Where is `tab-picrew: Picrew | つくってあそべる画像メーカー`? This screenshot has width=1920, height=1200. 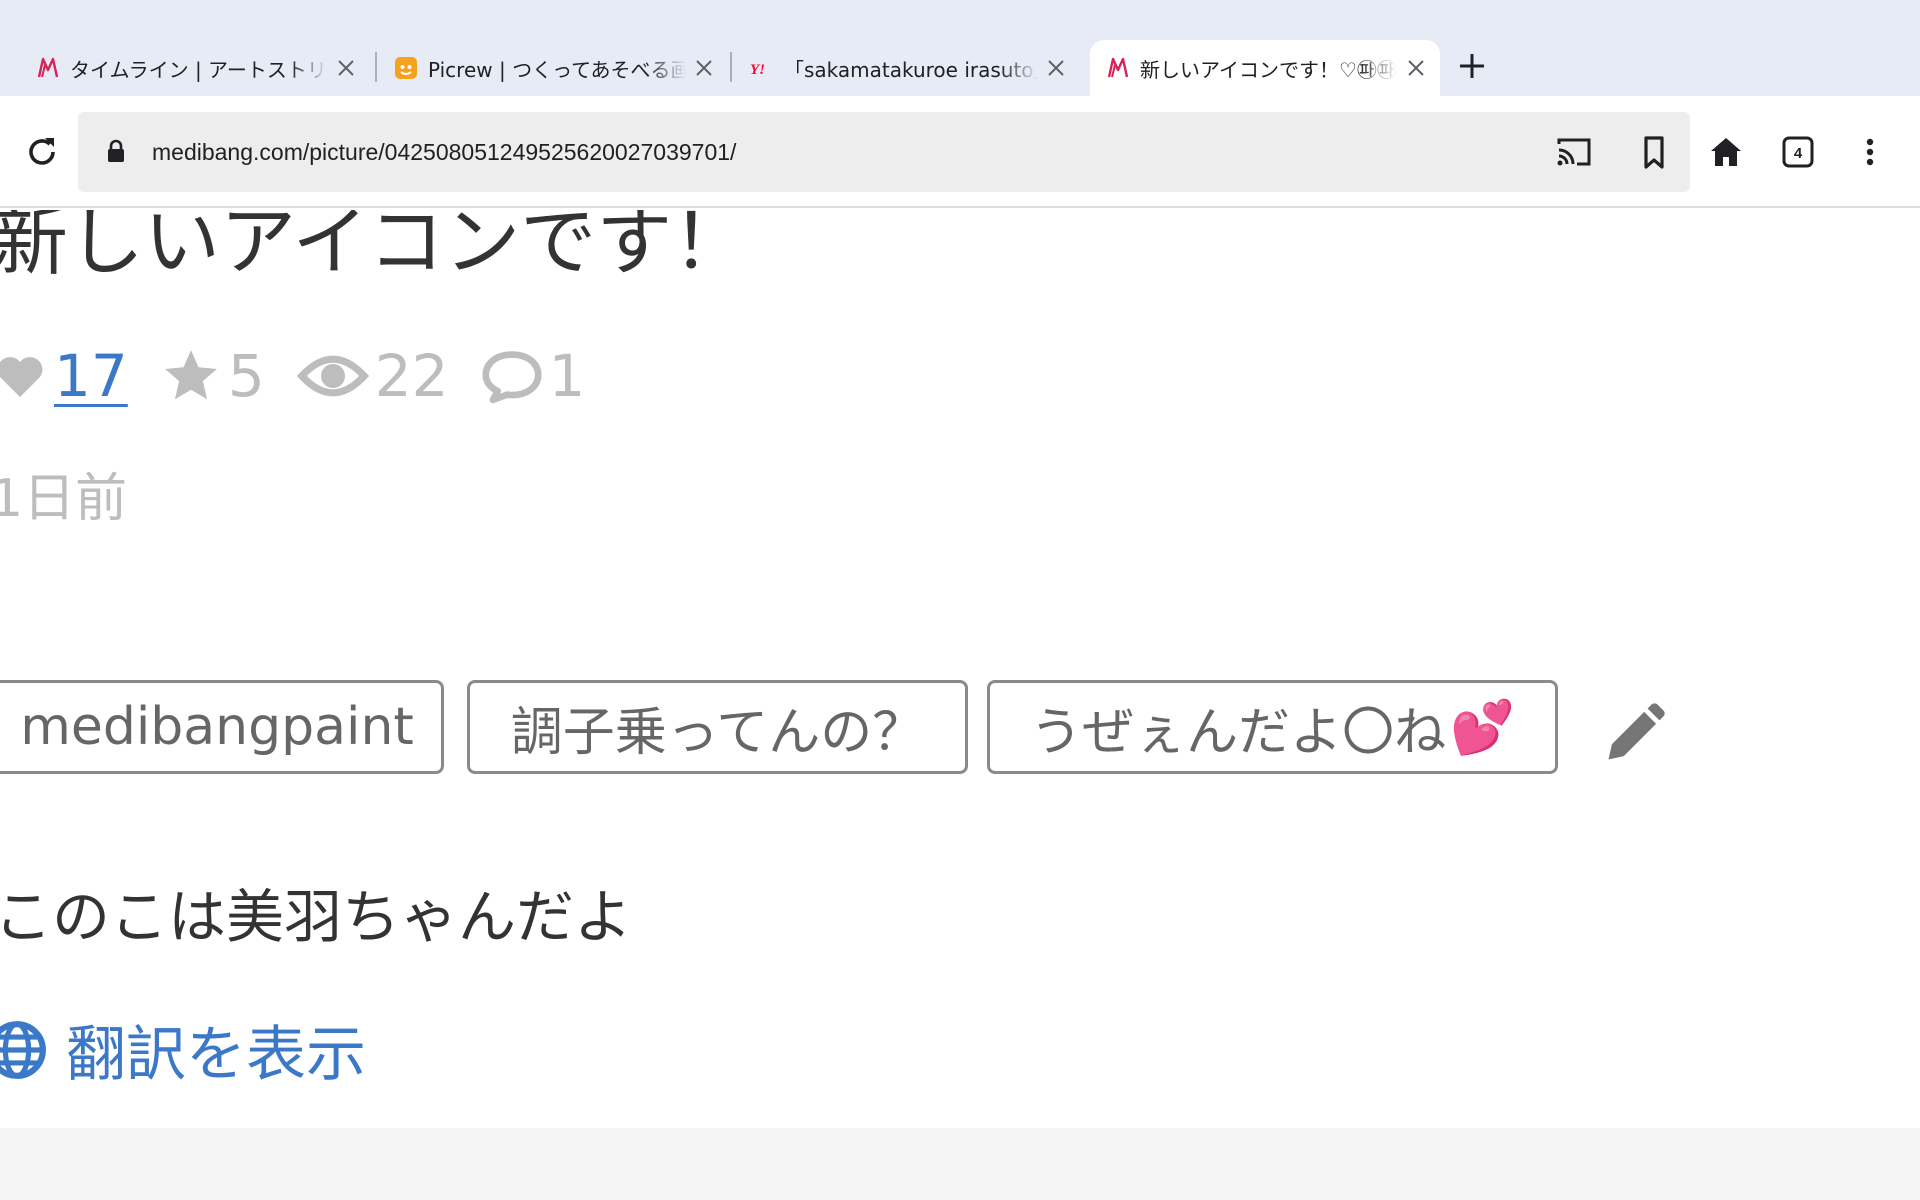
tab-picrew: Picrew | つくってあそべる画像メーカー is located at coordinates (553, 68).